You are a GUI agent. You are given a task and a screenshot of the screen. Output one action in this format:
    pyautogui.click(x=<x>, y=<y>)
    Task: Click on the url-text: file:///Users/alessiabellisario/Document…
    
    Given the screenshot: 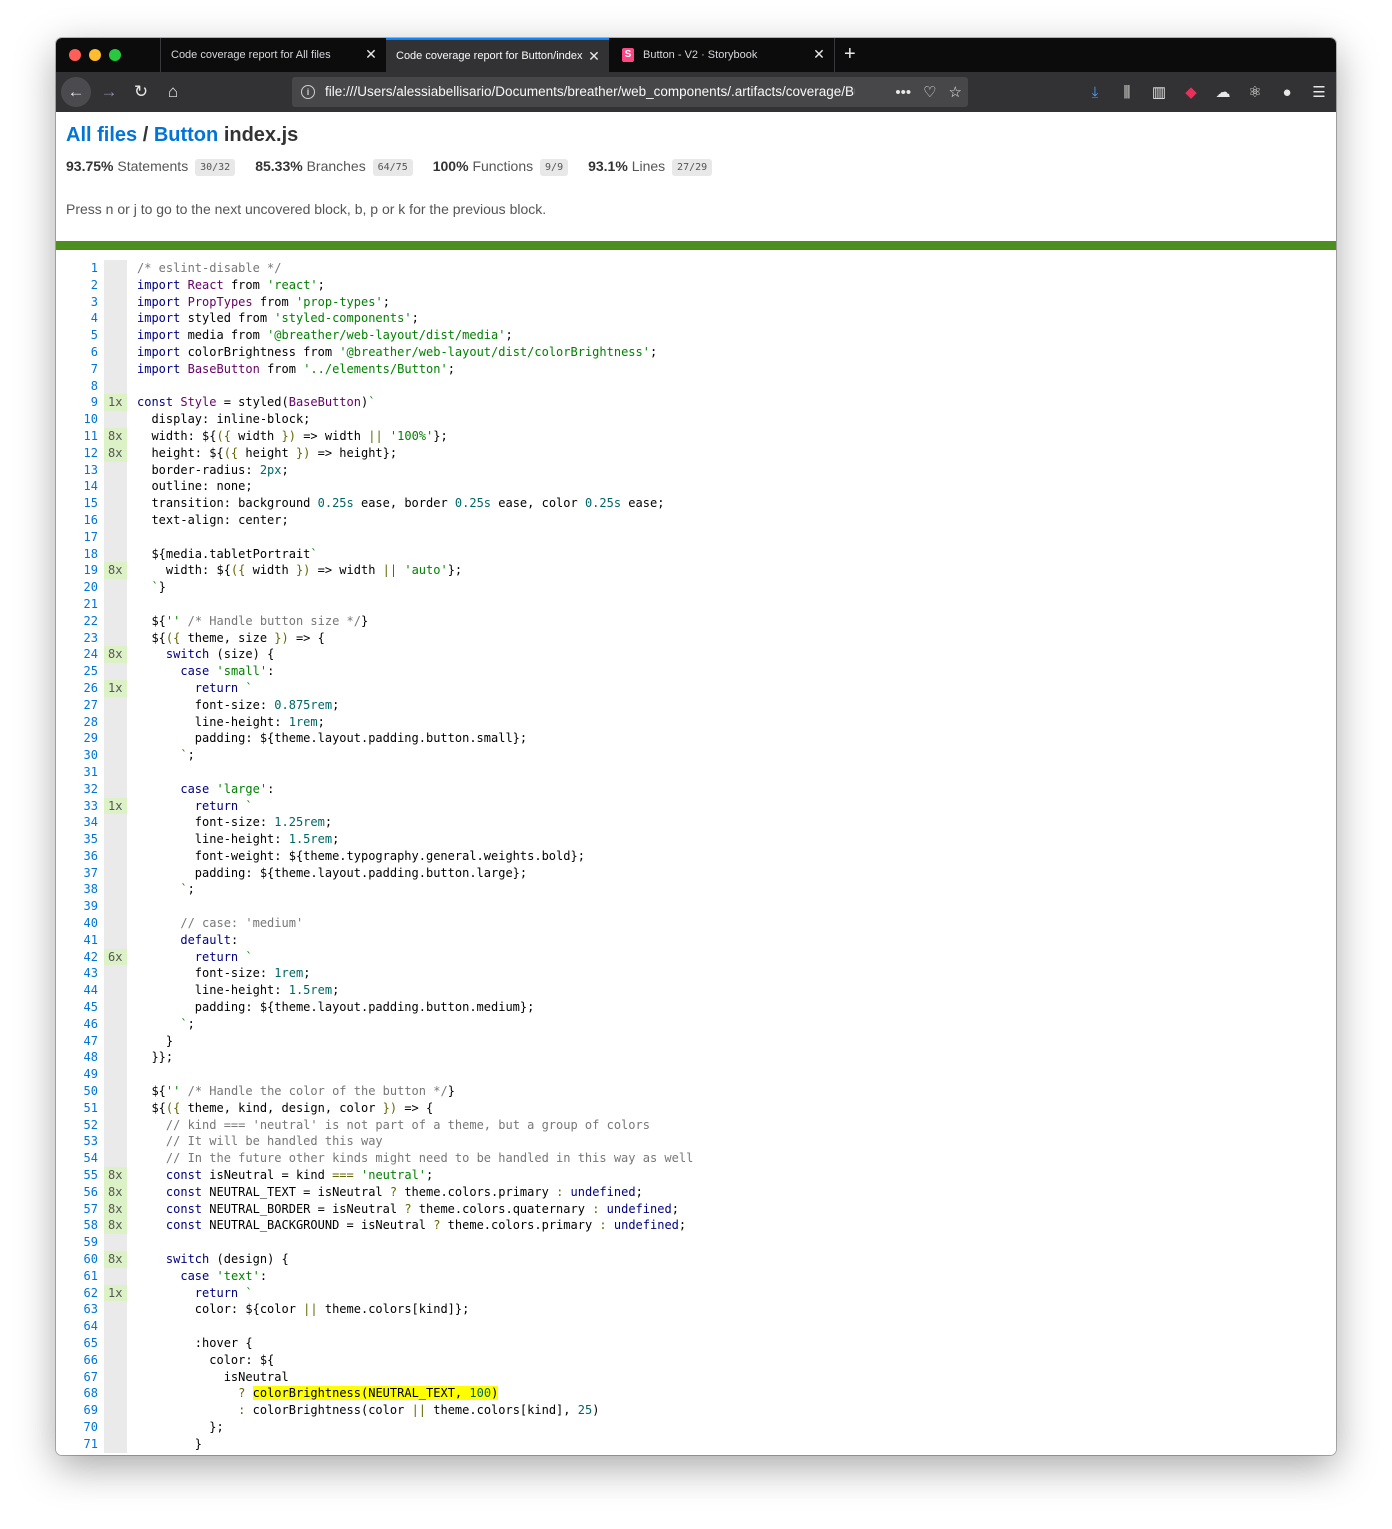 What is the action you would take?
    pyautogui.click(x=590, y=92)
    